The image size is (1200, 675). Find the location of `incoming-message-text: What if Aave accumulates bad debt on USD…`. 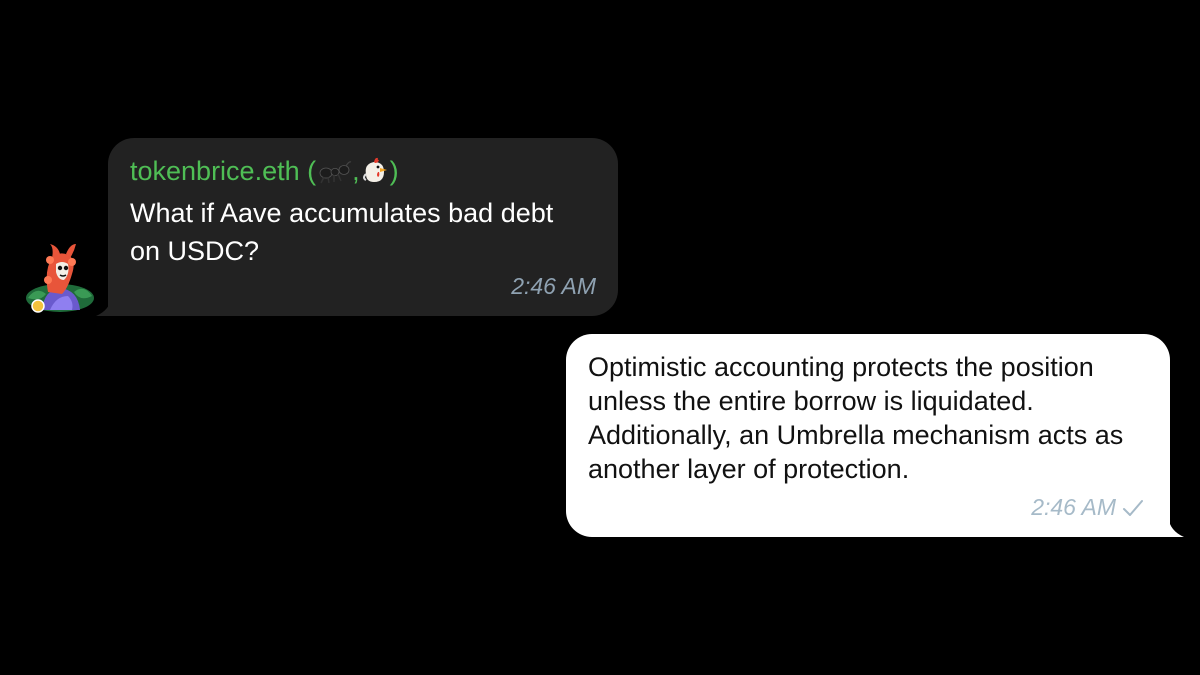

incoming-message-text: What if Aave accumulates bad debt on USD… is located at coordinates (342, 232).